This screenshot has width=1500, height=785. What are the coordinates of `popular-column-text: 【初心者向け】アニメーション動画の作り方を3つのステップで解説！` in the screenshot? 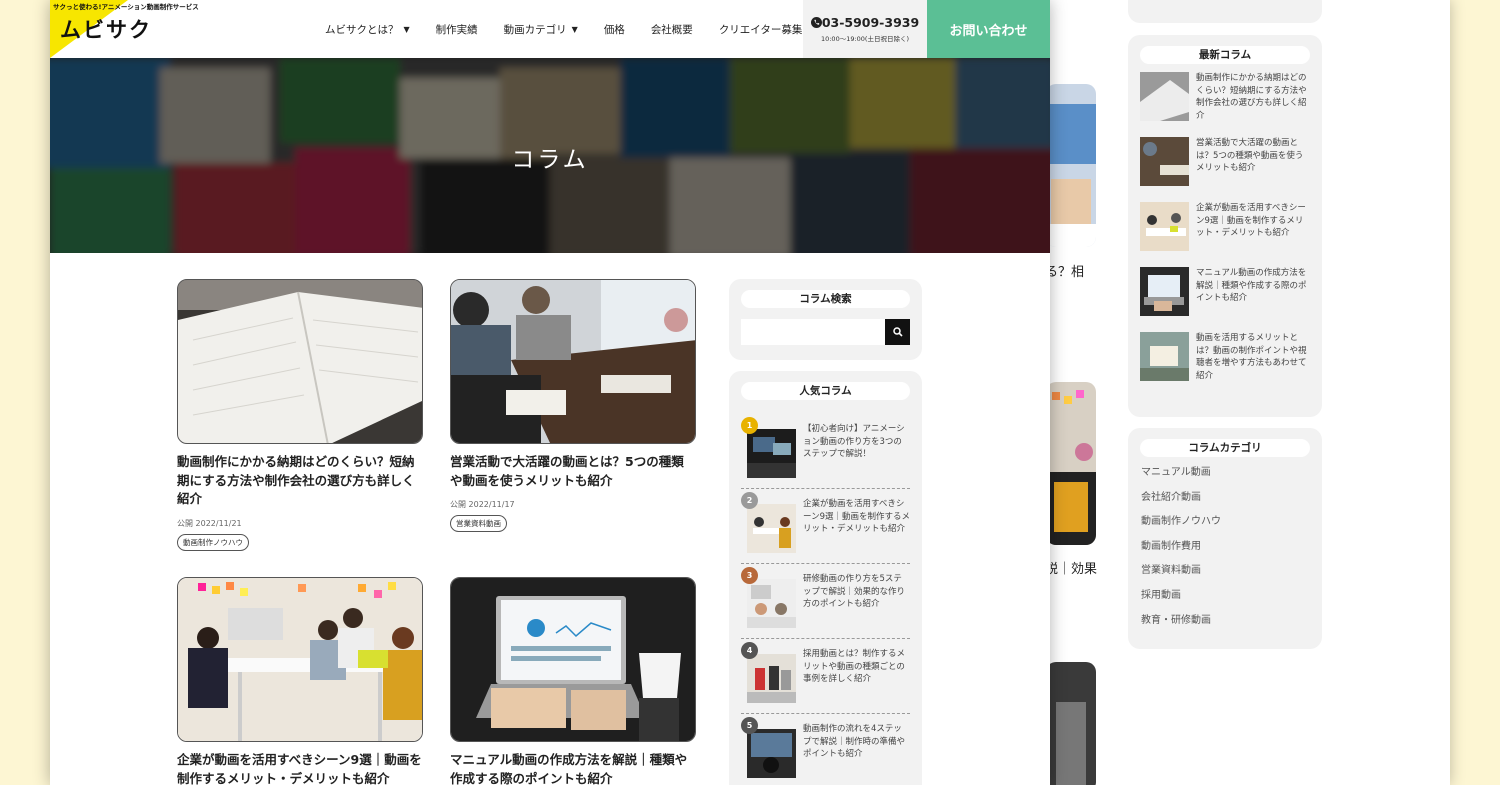 It's located at (854, 441).